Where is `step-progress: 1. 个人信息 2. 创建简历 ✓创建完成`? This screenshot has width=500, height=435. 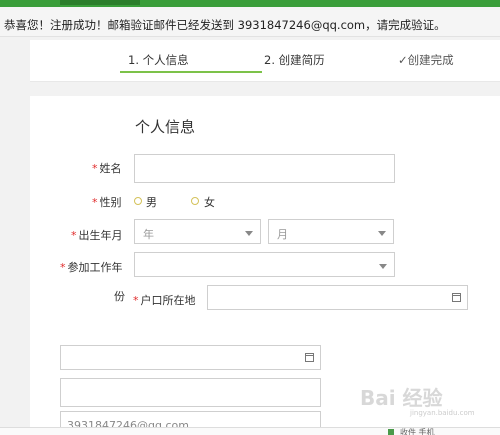
step-progress: 1. 个人信息 2. 创建简历 ✓创建完成 is located at coordinates (265, 61).